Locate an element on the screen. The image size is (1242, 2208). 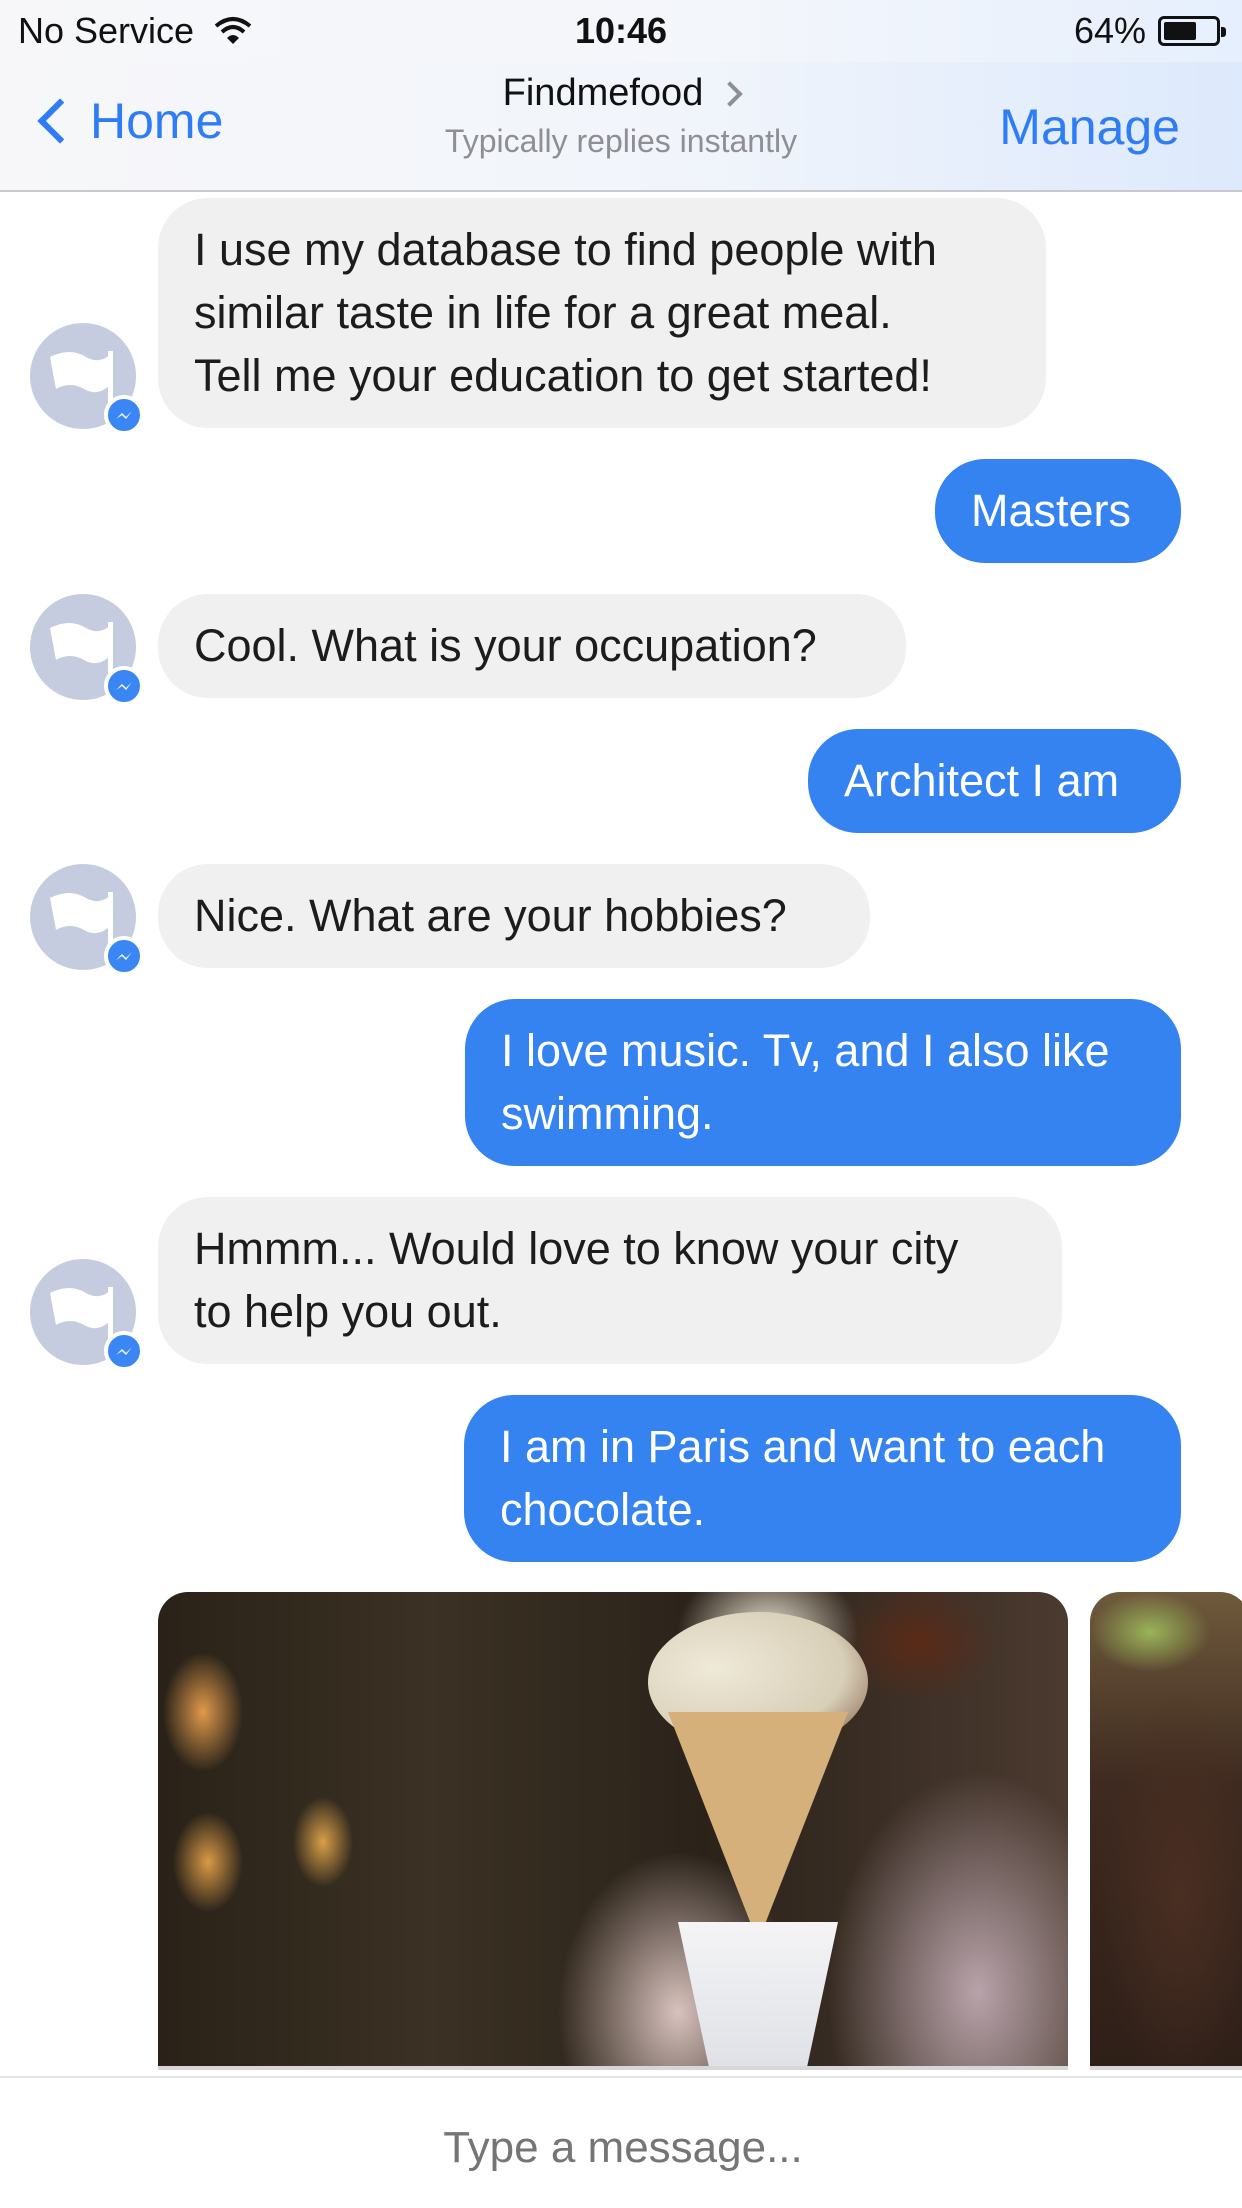
chevron-right-icon is located at coordinates (730, 93).